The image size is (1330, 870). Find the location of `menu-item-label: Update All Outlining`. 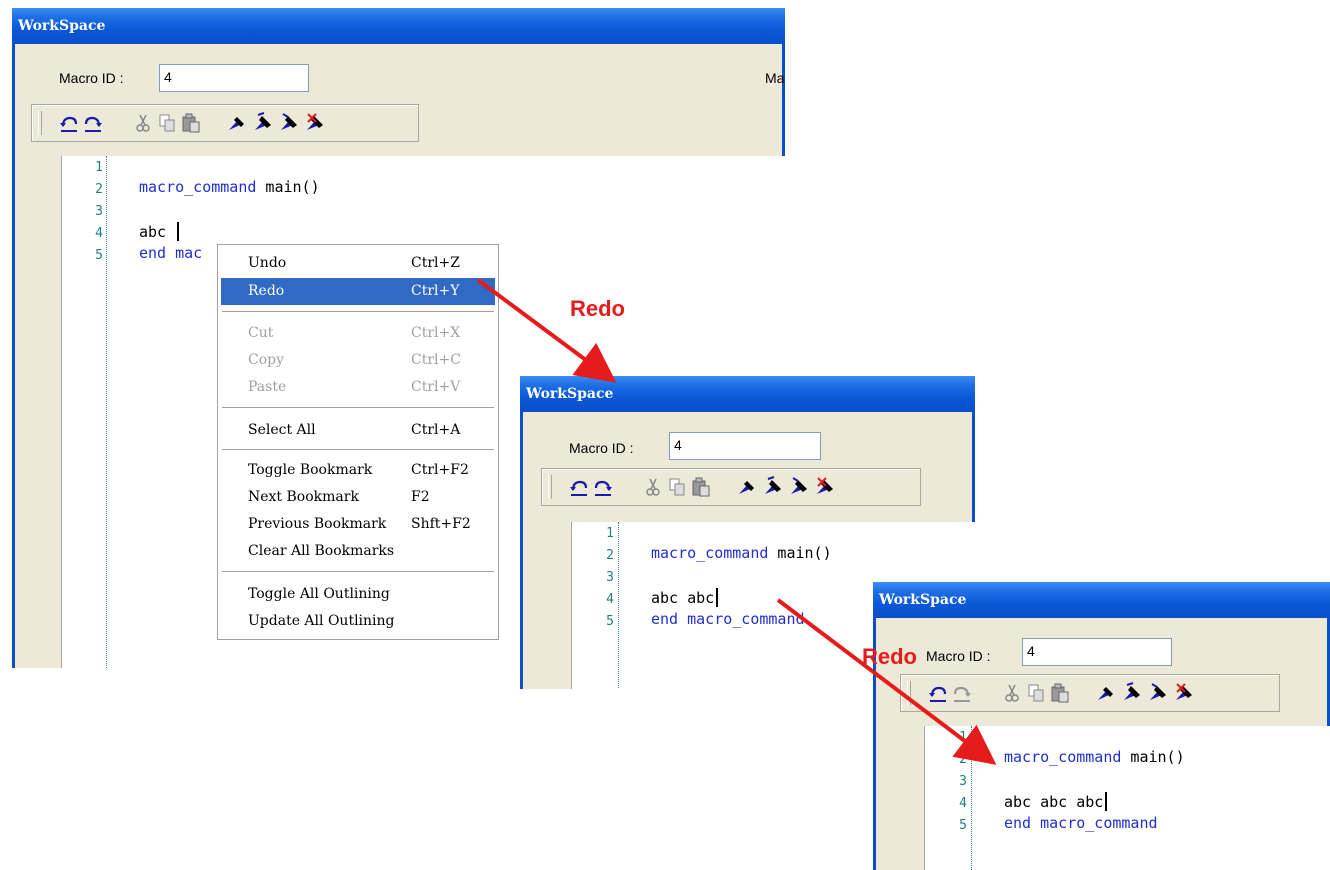

menu-item-label: Update All Outlining is located at coordinates (321, 621).